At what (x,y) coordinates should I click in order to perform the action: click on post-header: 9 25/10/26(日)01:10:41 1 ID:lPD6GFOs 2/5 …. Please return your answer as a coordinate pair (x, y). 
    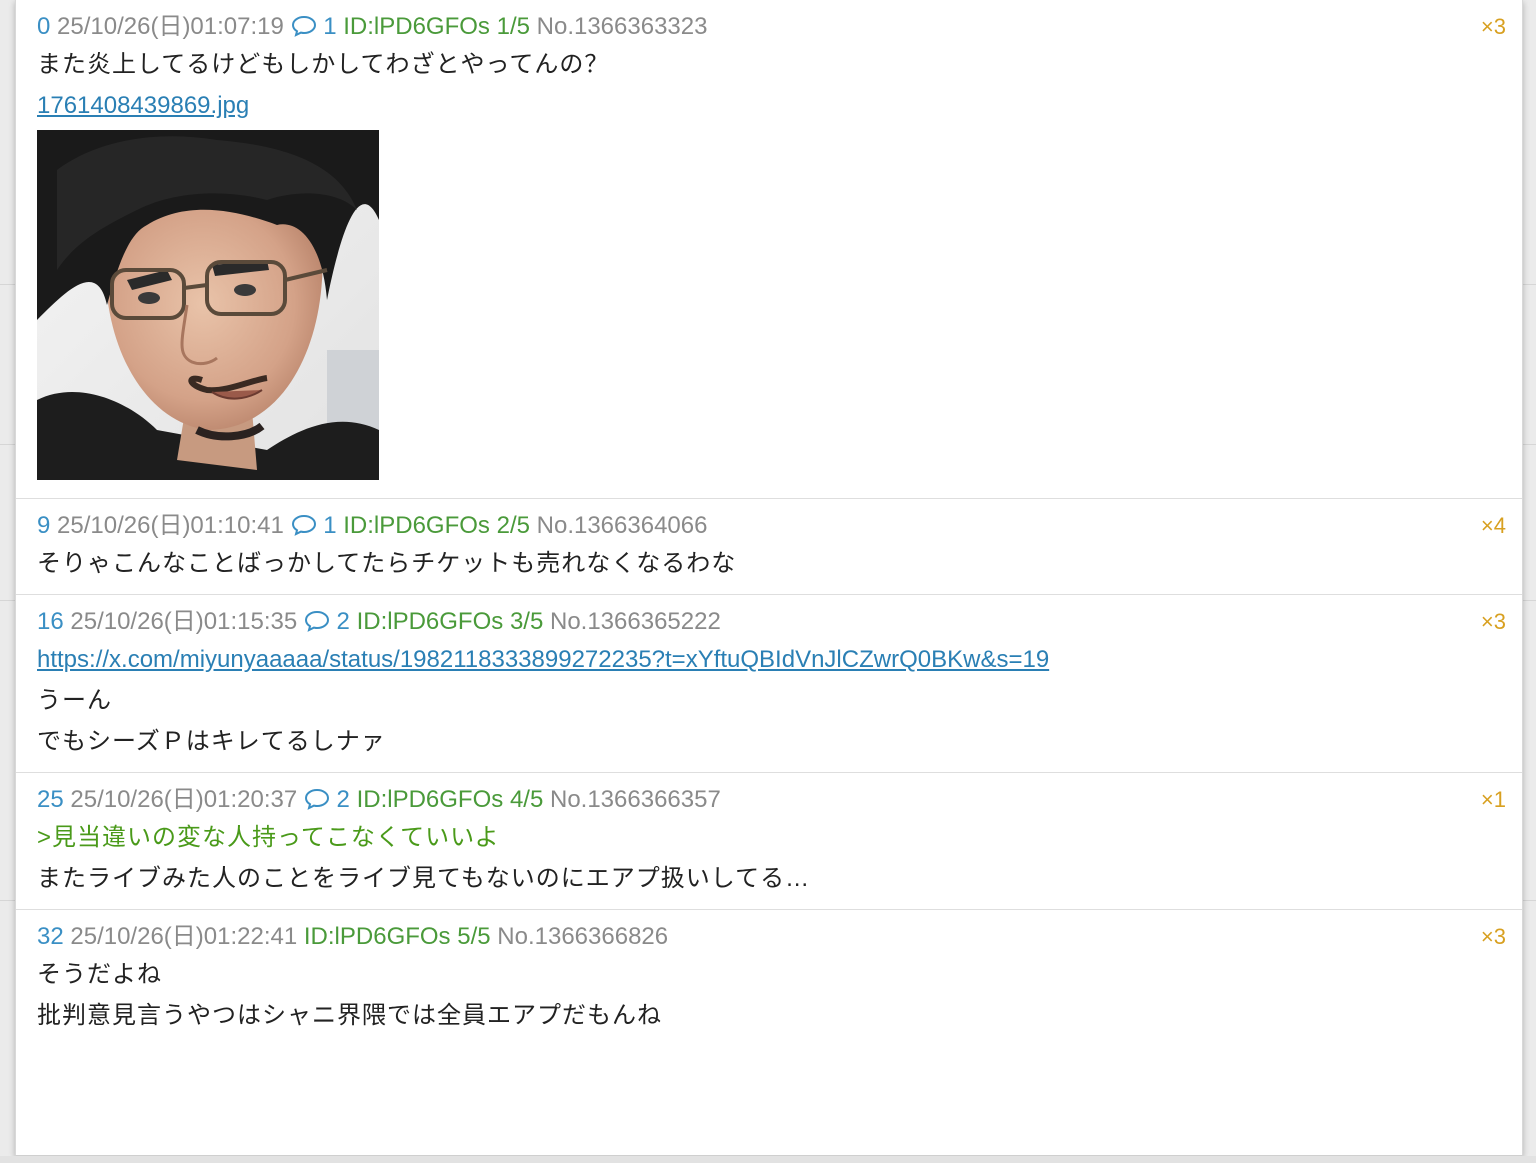
    Looking at the image, I should click on (769, 526).